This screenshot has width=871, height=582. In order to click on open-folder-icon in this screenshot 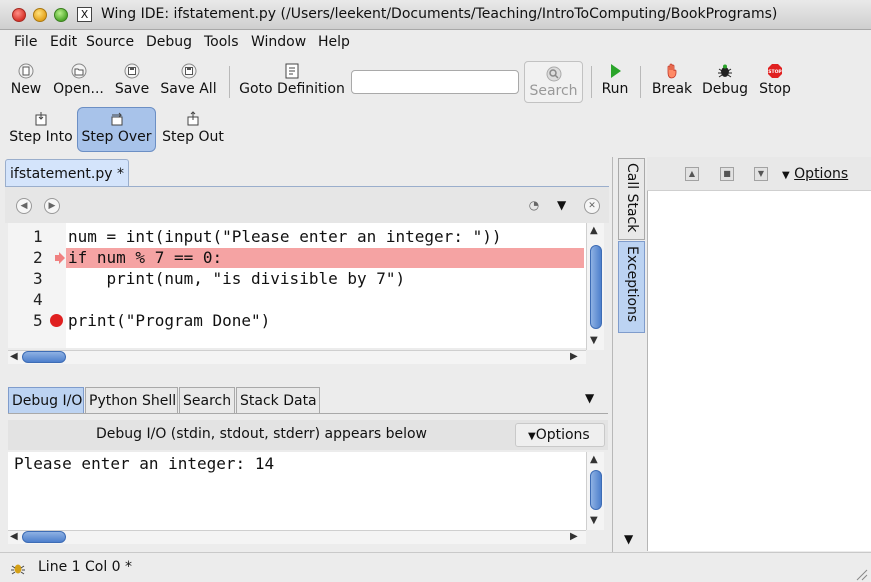, I will do `click(78, 71)`.